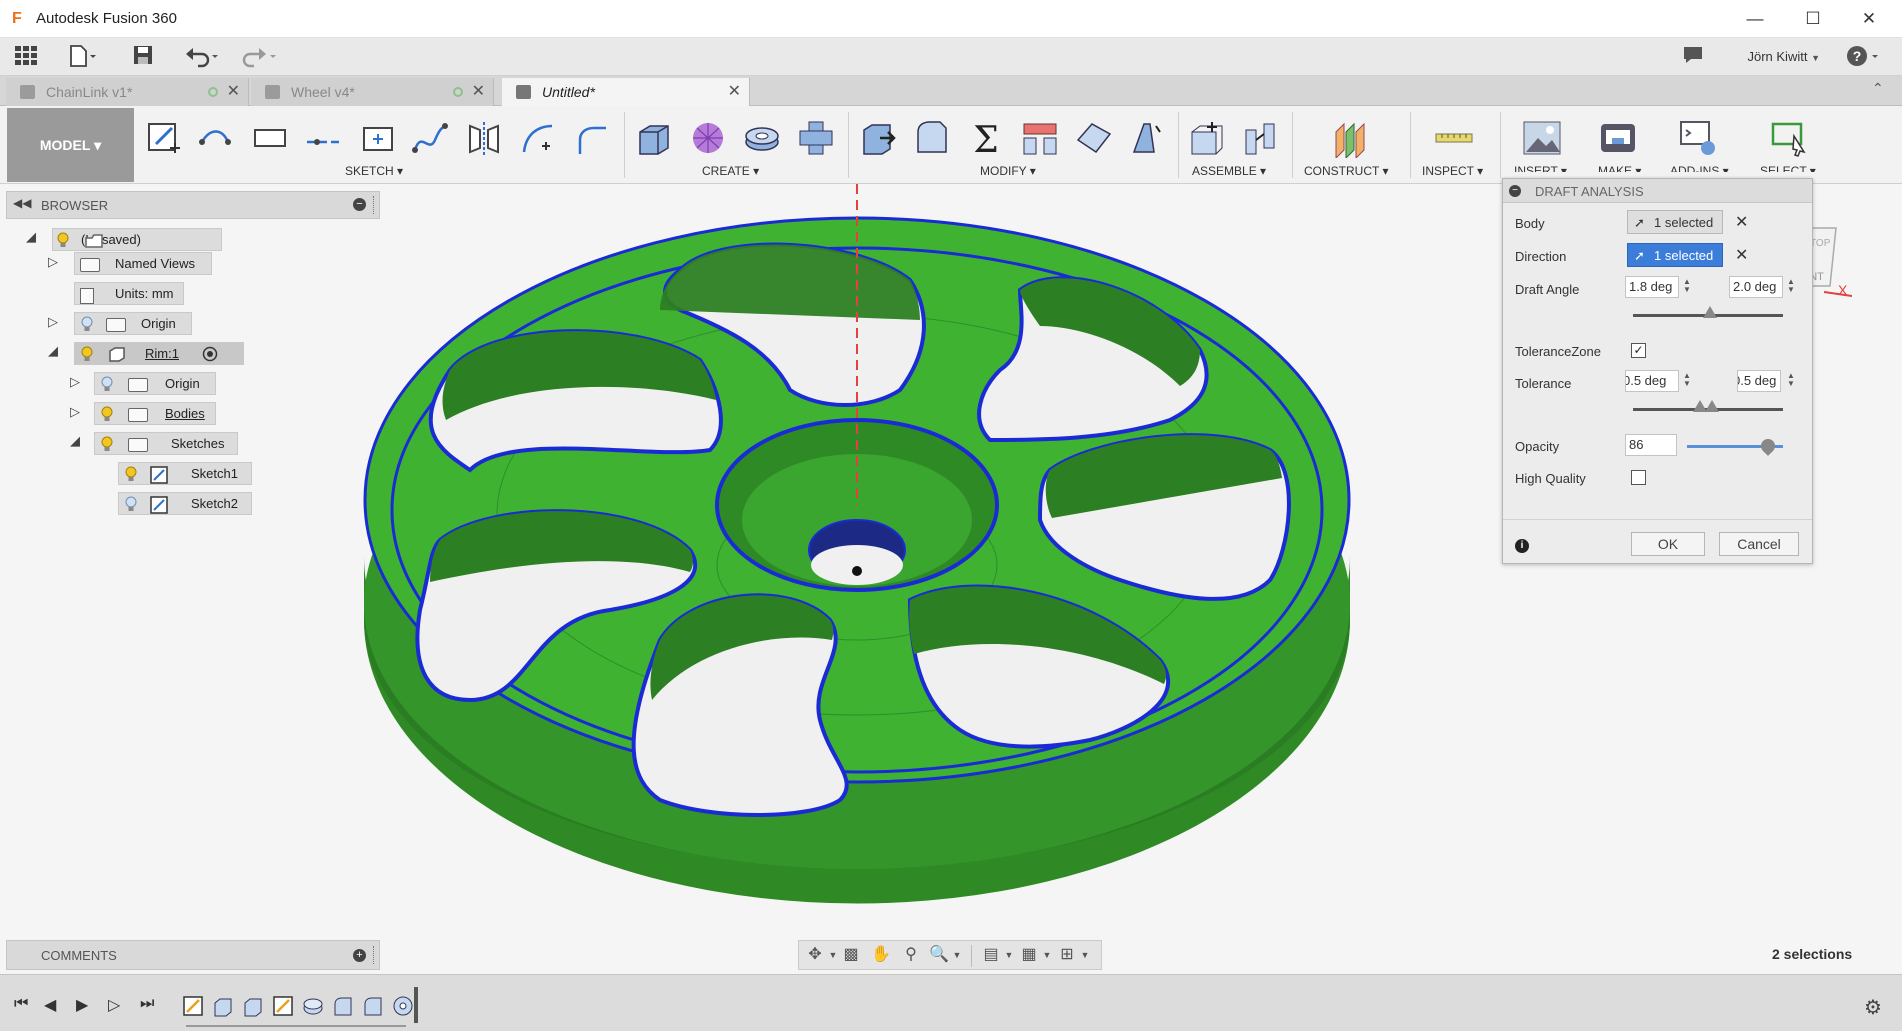 Image resolution: width=1902 pixels, height=1031 pixels. Describe the element at coordinates (762, 138) in the screenshot. I see `revolve-icon` at that location.